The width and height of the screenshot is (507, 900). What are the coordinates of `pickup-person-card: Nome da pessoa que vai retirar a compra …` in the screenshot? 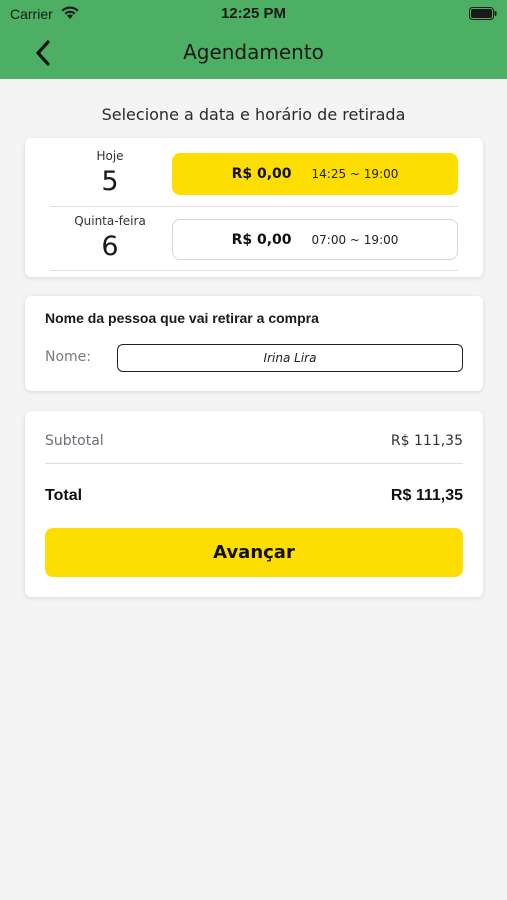 It's located at (254, 343).